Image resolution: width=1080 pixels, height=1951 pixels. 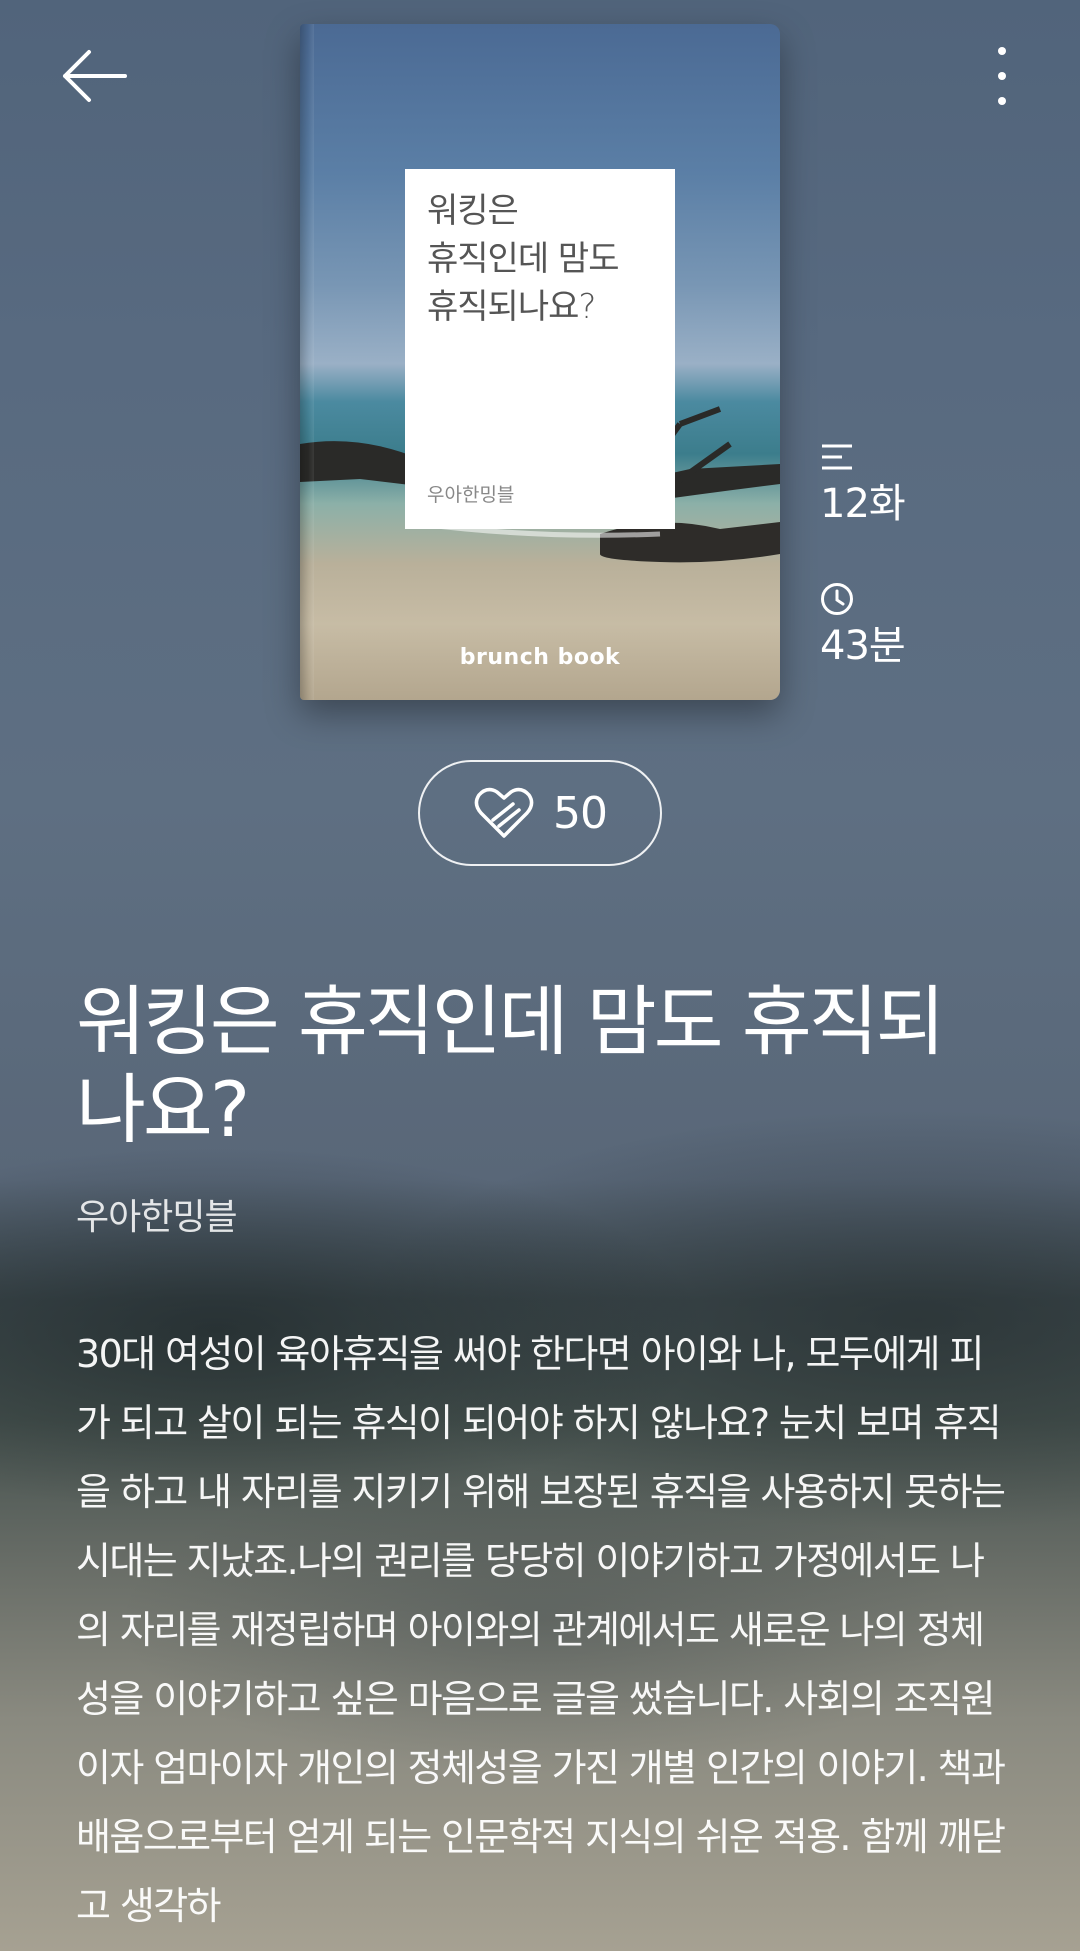 I want to click on arrow-left-icon, so click(x=95, y=76).